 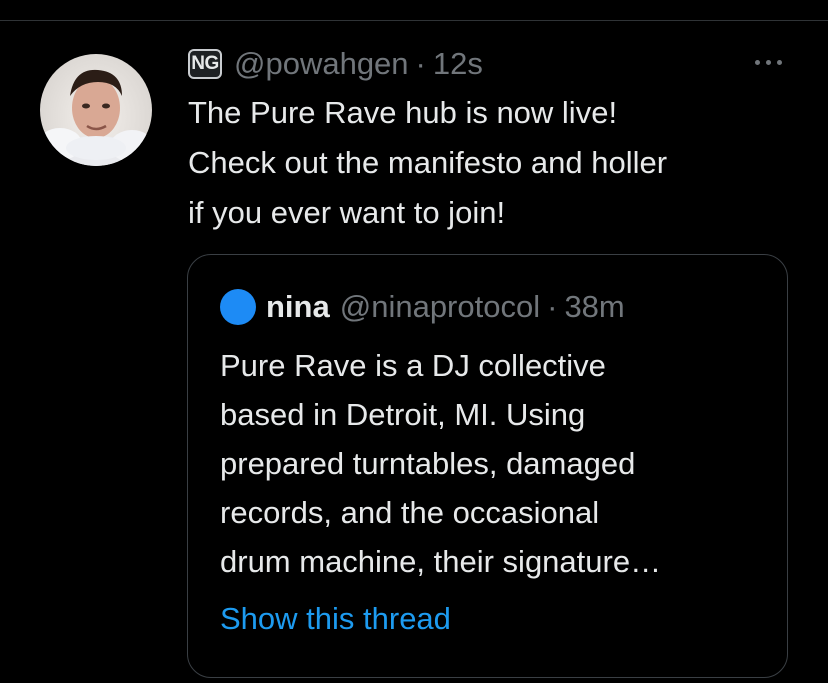 I want to click on more-horizontal-icon, so click(x=768, y=62).